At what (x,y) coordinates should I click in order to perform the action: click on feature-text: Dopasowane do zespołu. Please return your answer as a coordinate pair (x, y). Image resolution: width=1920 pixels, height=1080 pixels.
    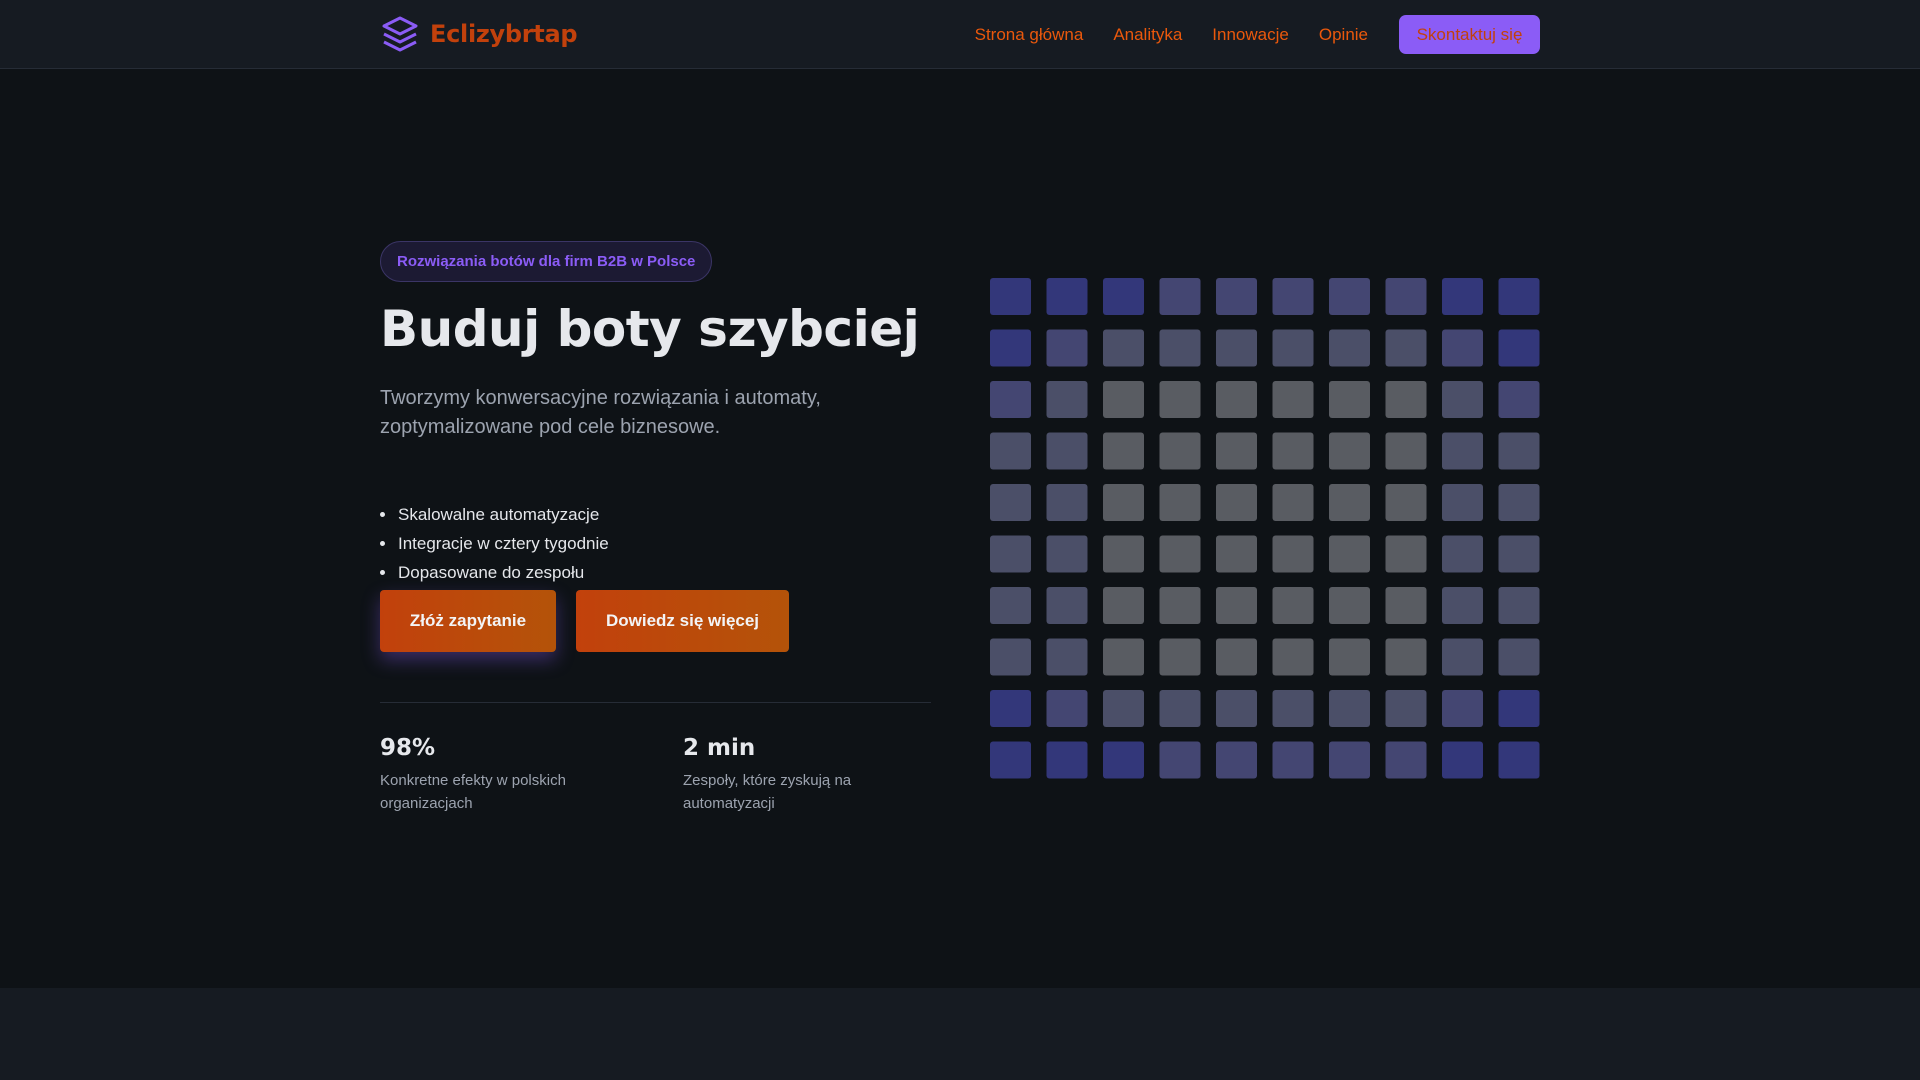
    Looking at the image, I should click on (491, 572).